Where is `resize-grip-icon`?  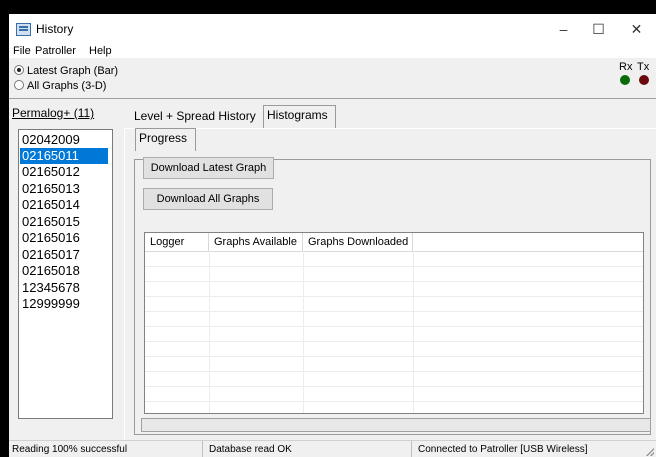 resize-grip-icon is located at coordinates (650, 452).